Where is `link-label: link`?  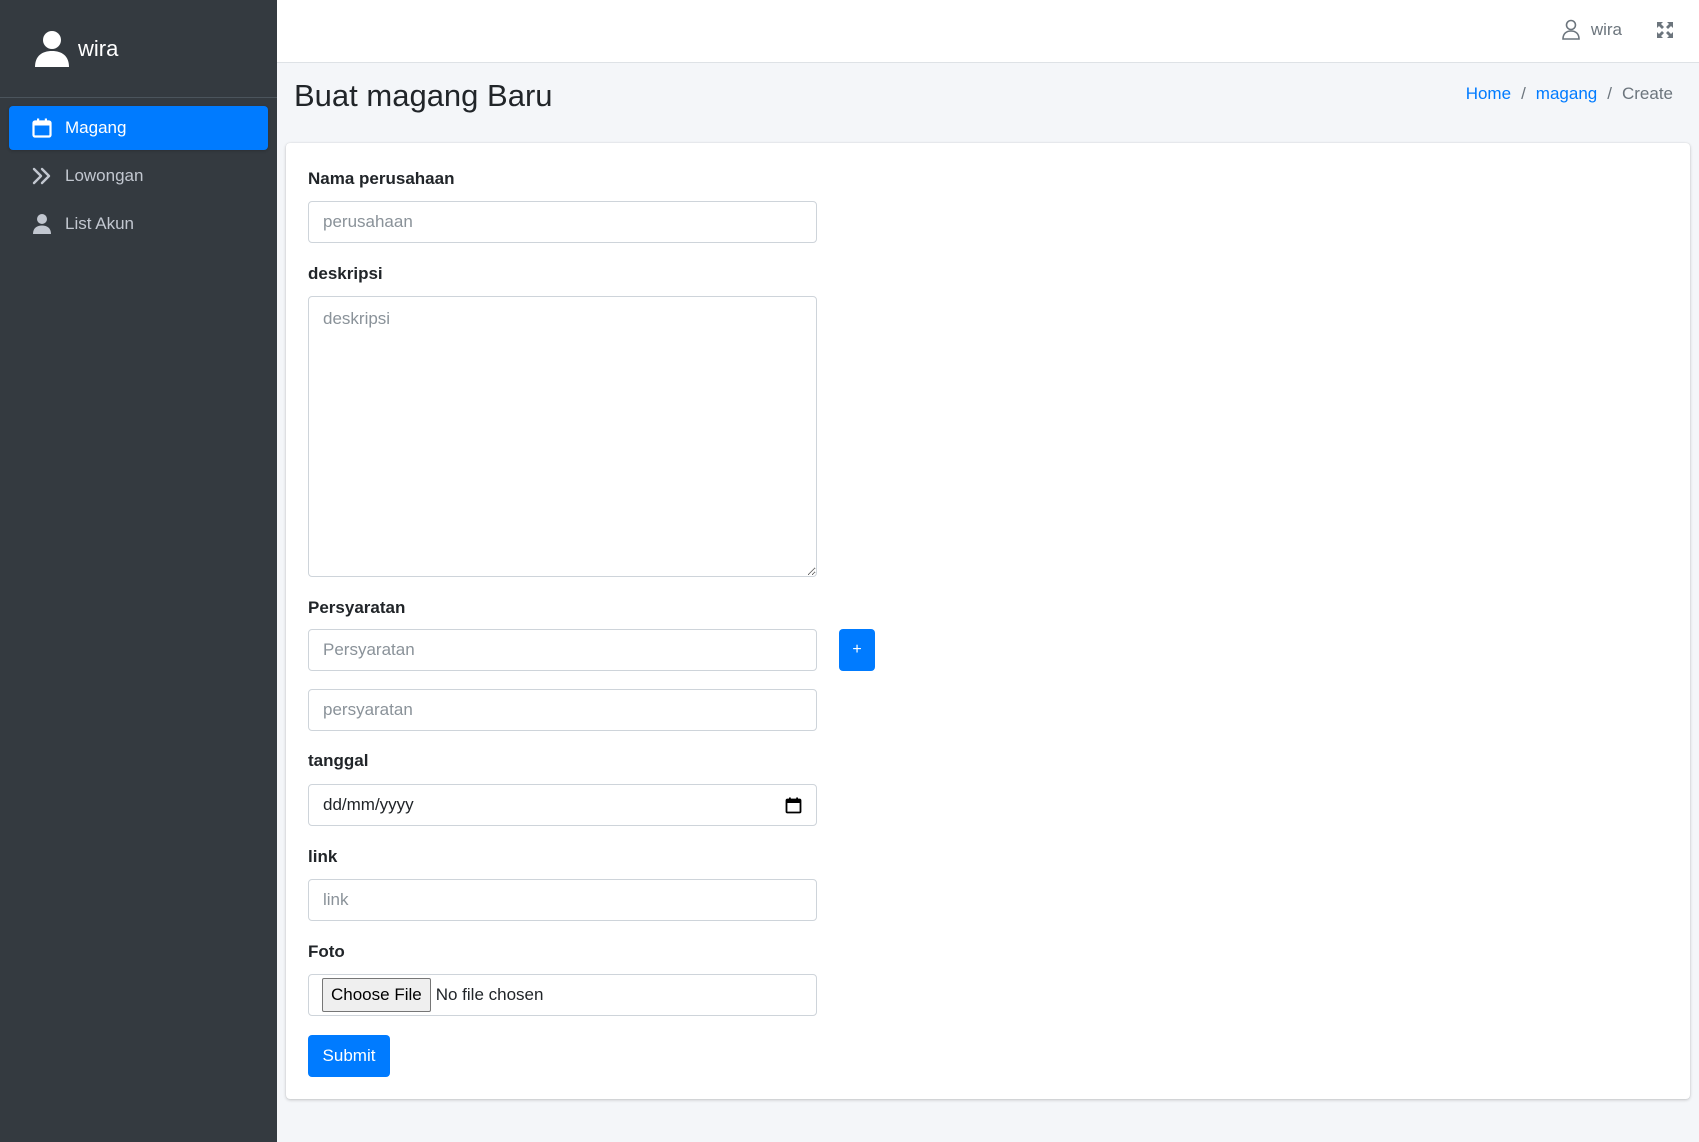 link-label: link is located at coordinates (323, 856).